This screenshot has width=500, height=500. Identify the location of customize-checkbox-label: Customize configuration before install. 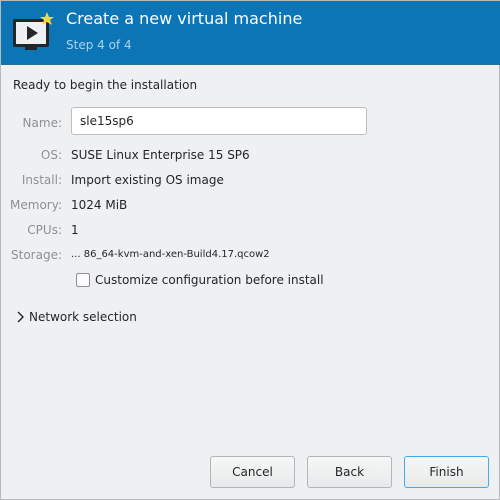
(209, 280).